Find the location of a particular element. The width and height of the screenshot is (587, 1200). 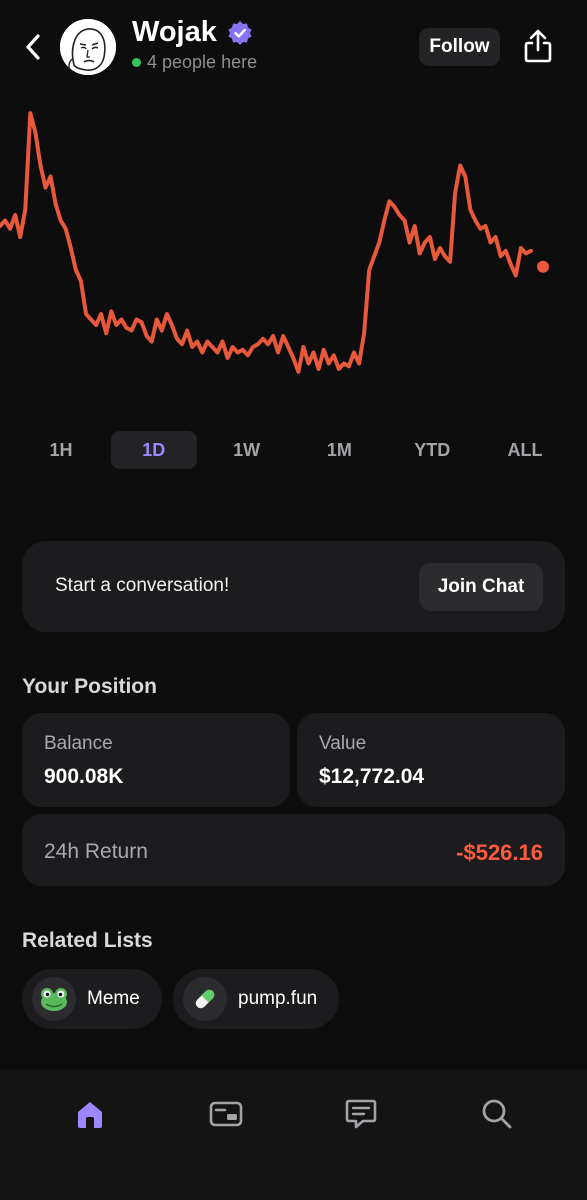

share-button is located at coordinates (538, 46).